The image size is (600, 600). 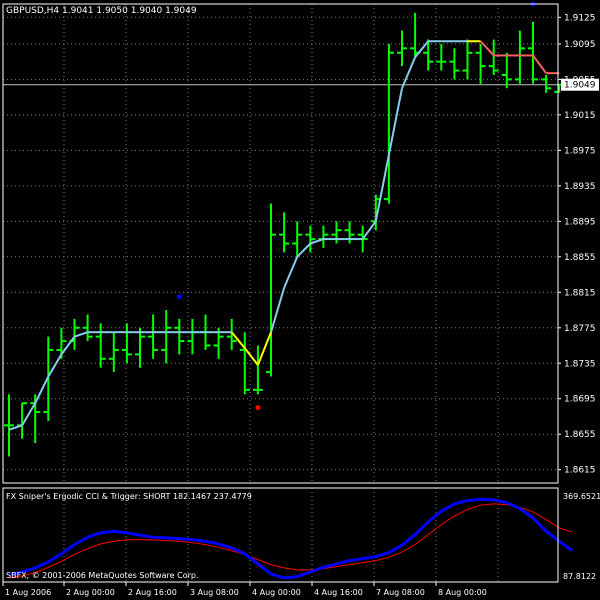 I want to click on indicator-panel-border, so click(x=280, y=535).